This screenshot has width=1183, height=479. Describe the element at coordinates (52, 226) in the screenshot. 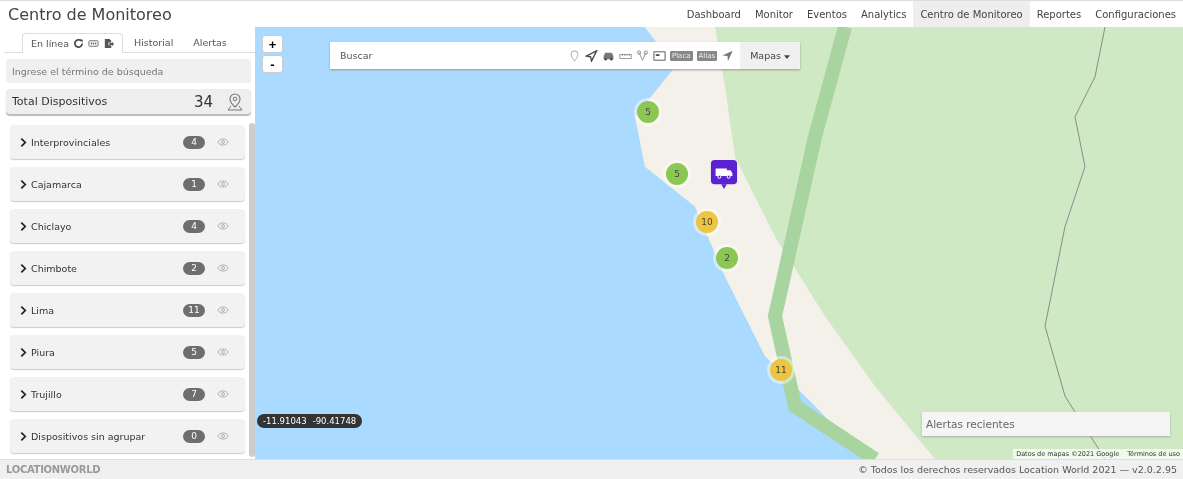

I see `group-name: Chiclayo` at that location.